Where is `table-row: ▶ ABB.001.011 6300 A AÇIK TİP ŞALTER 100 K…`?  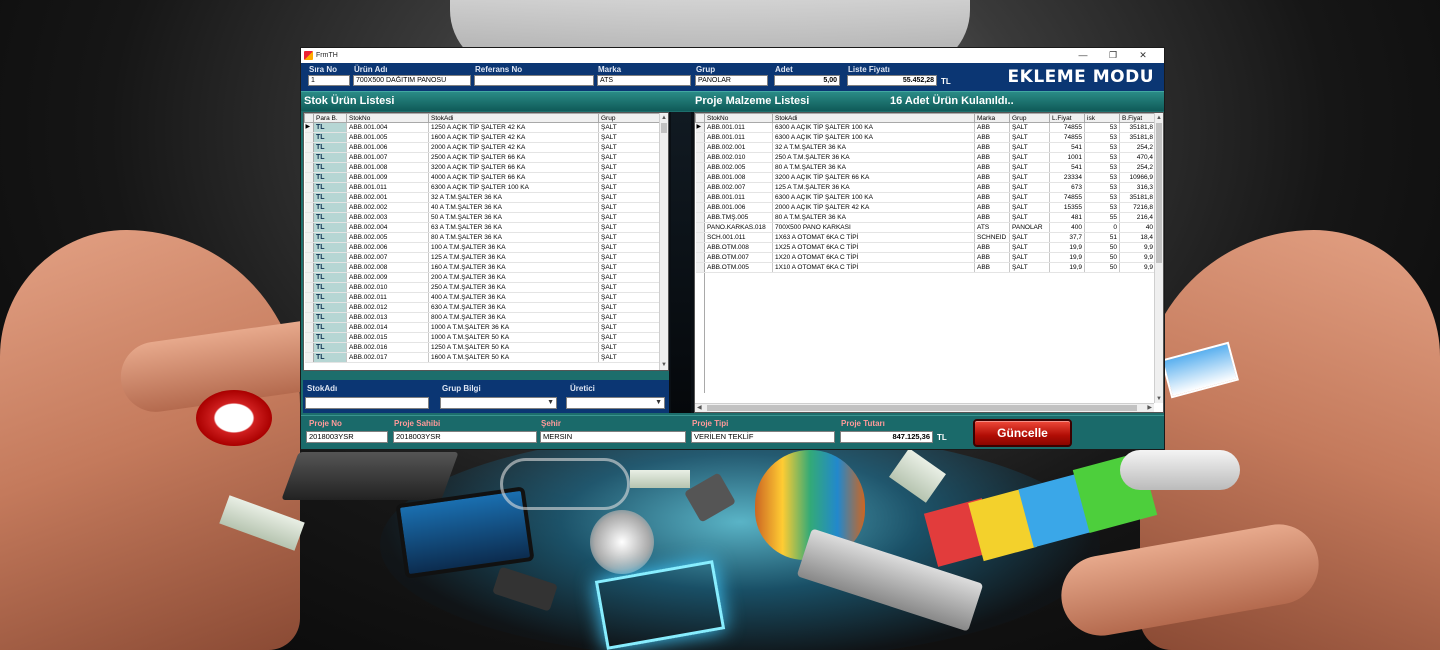
table-row: ▶ ABB.001.011 6300 A AÇIK TİP ŞALTER 100 K… is located at coordinates (925, 127).